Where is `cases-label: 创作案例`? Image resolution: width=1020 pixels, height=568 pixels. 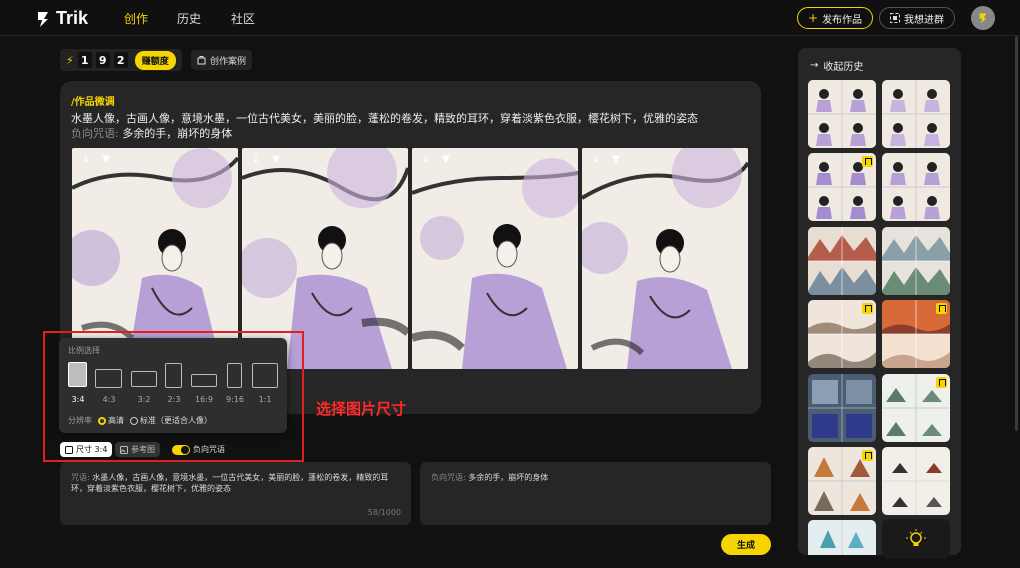
cases-label: 创作案例 is located at coordinates (228, 61).